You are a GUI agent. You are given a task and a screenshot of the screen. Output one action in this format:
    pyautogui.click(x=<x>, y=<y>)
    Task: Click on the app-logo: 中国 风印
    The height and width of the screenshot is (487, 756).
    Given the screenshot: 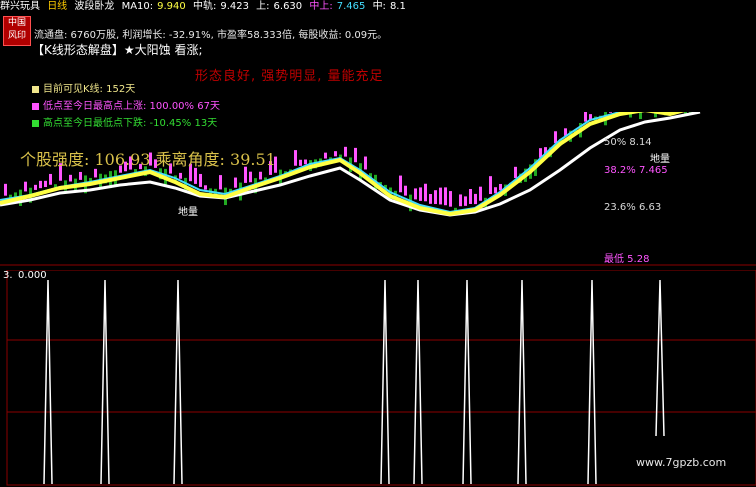 What is the action you would take?
    pyautogui.click(x=17, y=31)
    